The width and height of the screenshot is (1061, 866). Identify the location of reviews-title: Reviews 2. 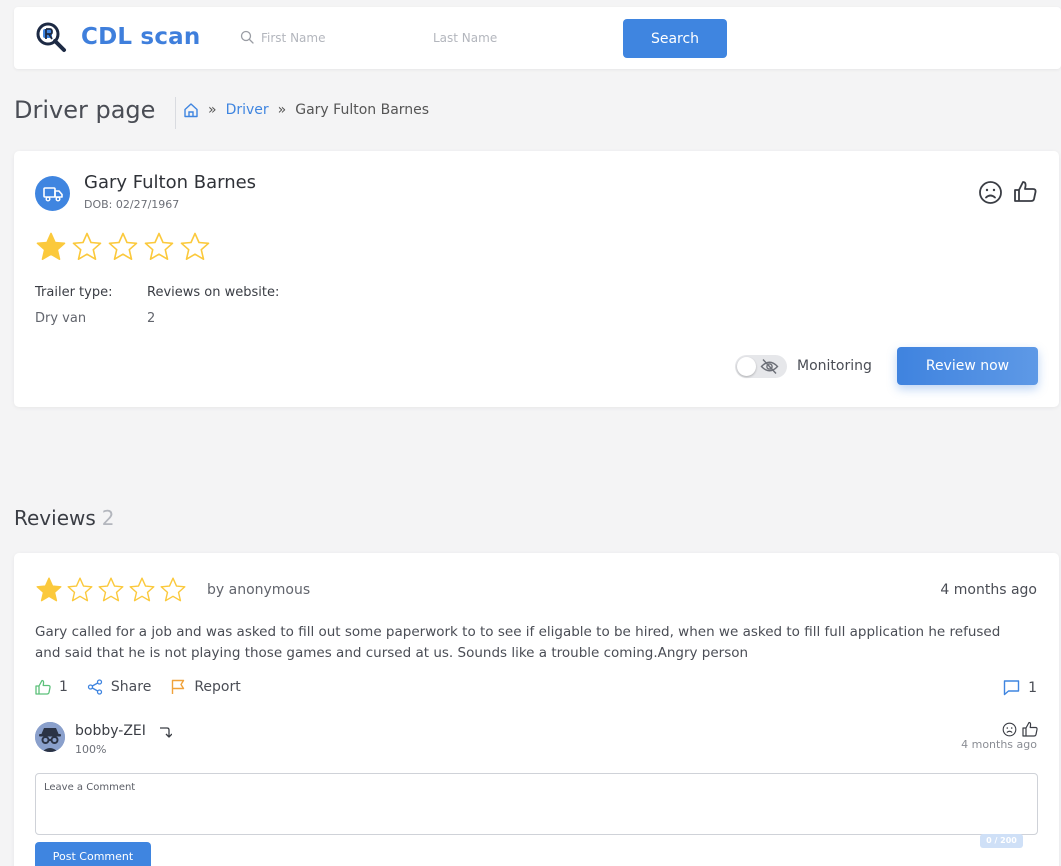
(64, 518).